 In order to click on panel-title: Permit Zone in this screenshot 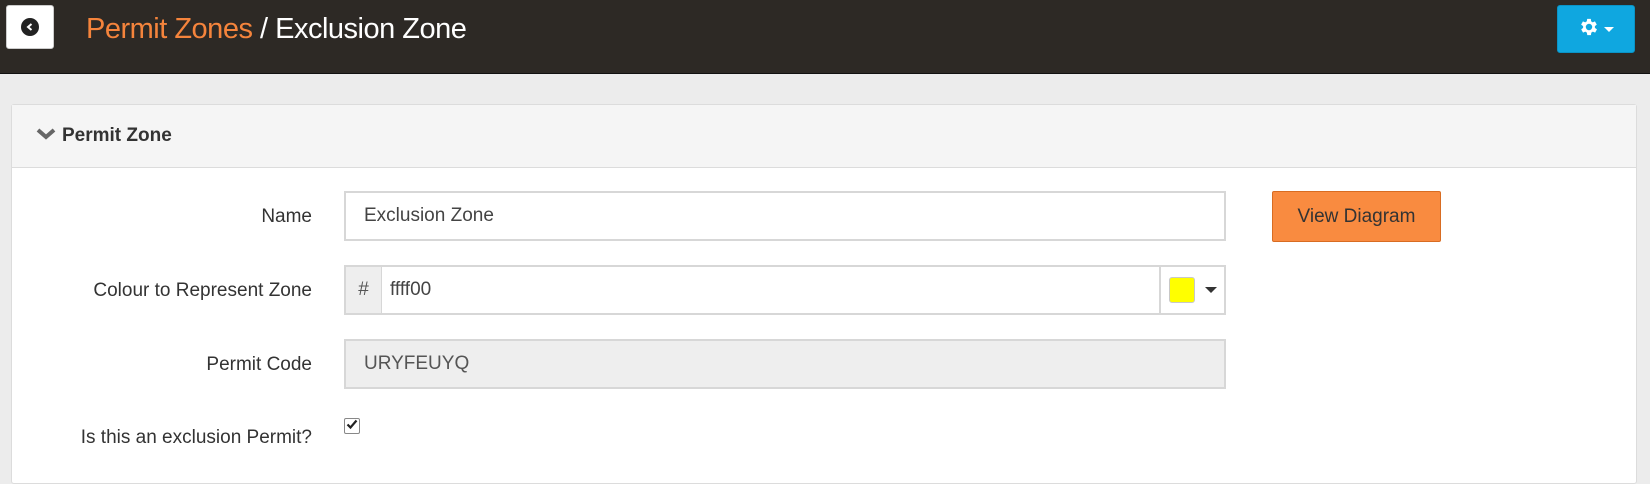, I will do `click(117, 135)`.